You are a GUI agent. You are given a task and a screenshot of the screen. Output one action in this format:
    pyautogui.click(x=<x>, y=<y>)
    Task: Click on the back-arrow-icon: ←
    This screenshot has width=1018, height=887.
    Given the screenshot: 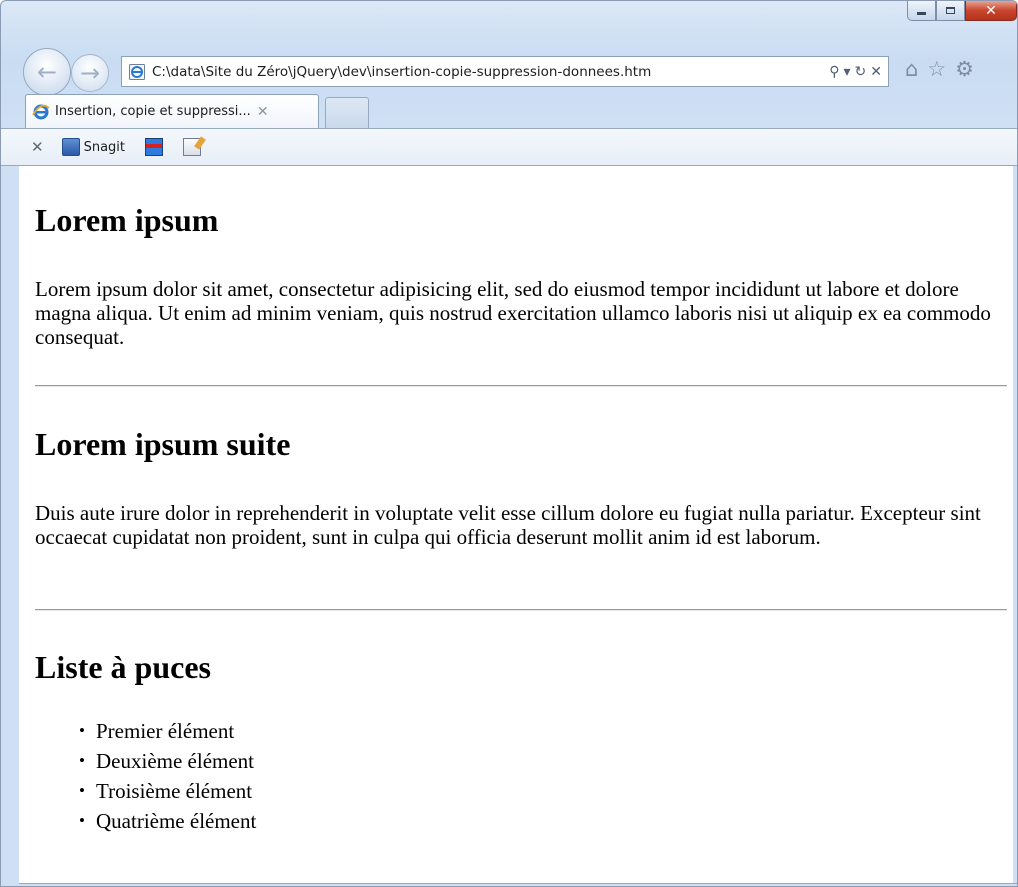 What is the action you would take?
    pyautogui.click(x=47, y=72)
    